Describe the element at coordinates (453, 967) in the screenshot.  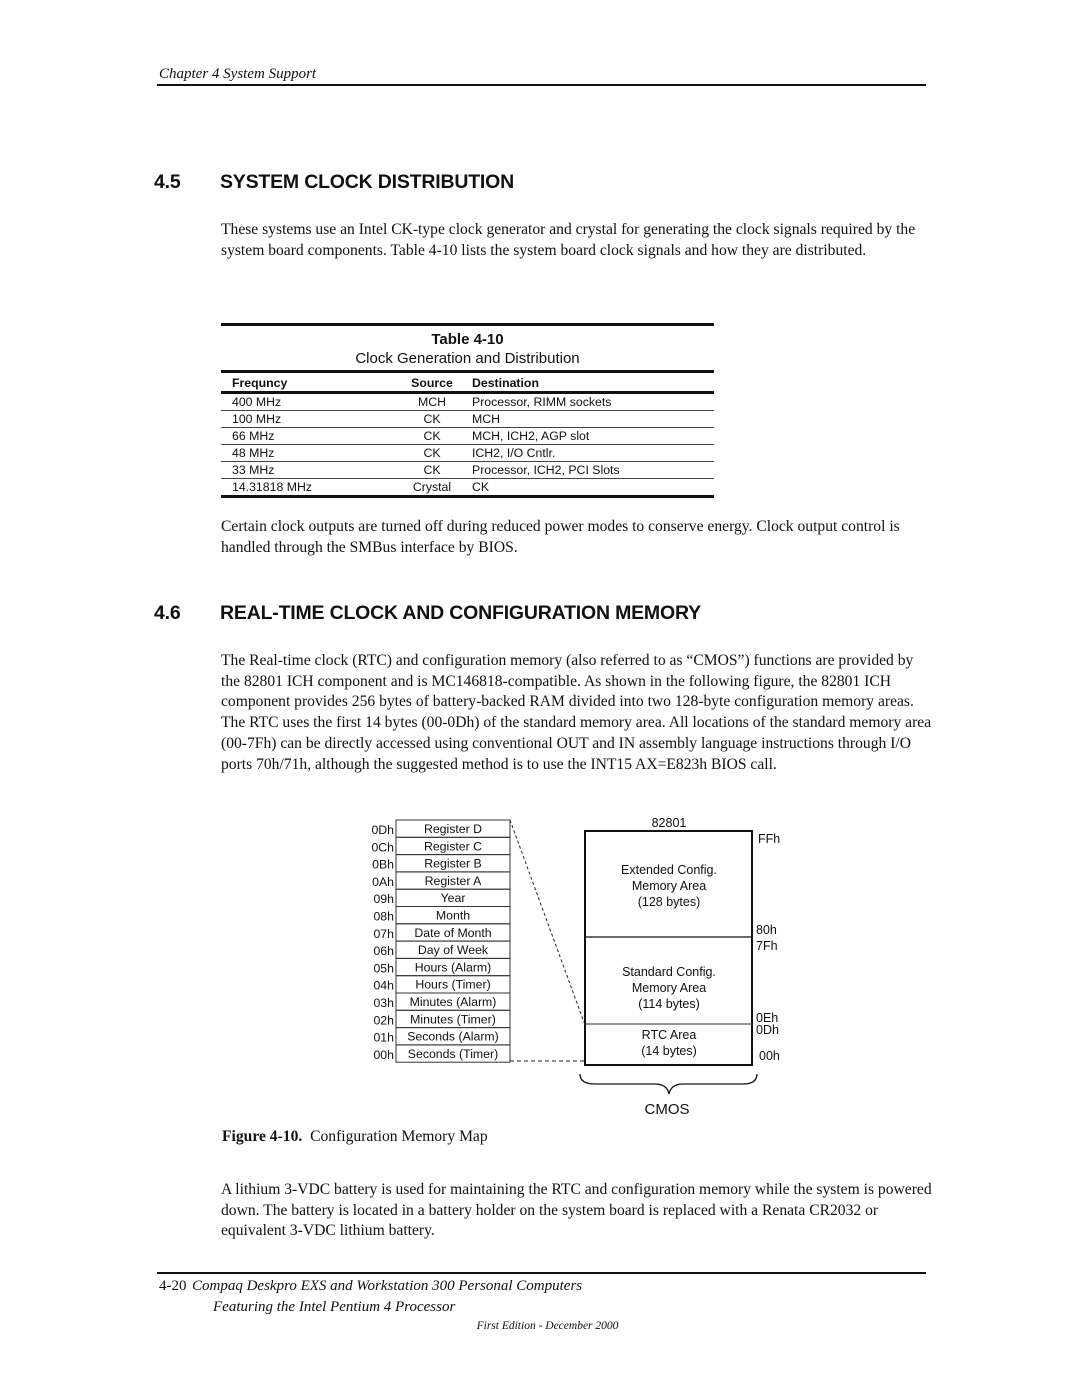
I see `register-name: Hours (Alarm)` at that location.